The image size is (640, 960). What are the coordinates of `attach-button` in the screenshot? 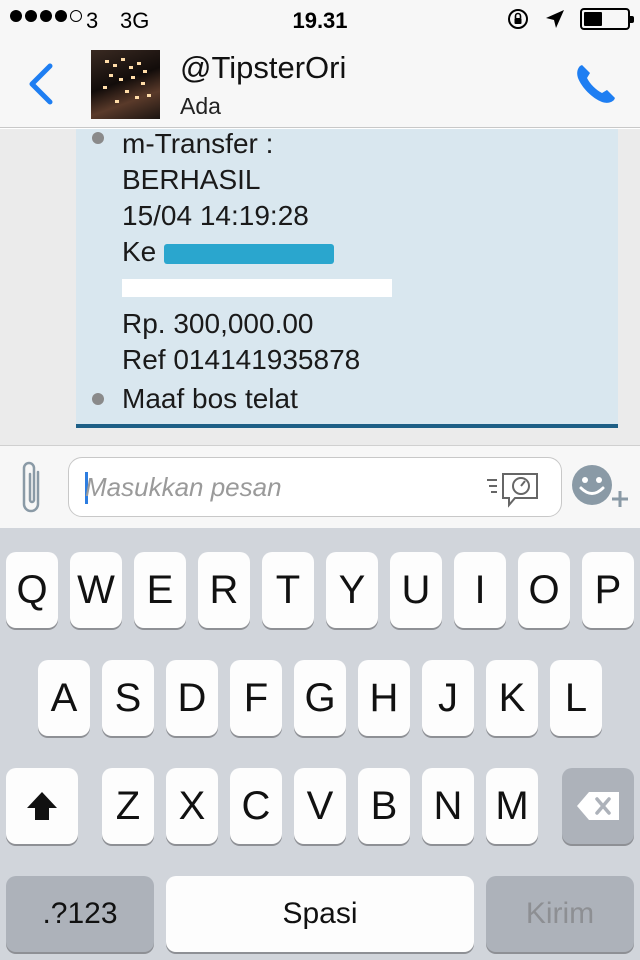 It's located at (32, 488).